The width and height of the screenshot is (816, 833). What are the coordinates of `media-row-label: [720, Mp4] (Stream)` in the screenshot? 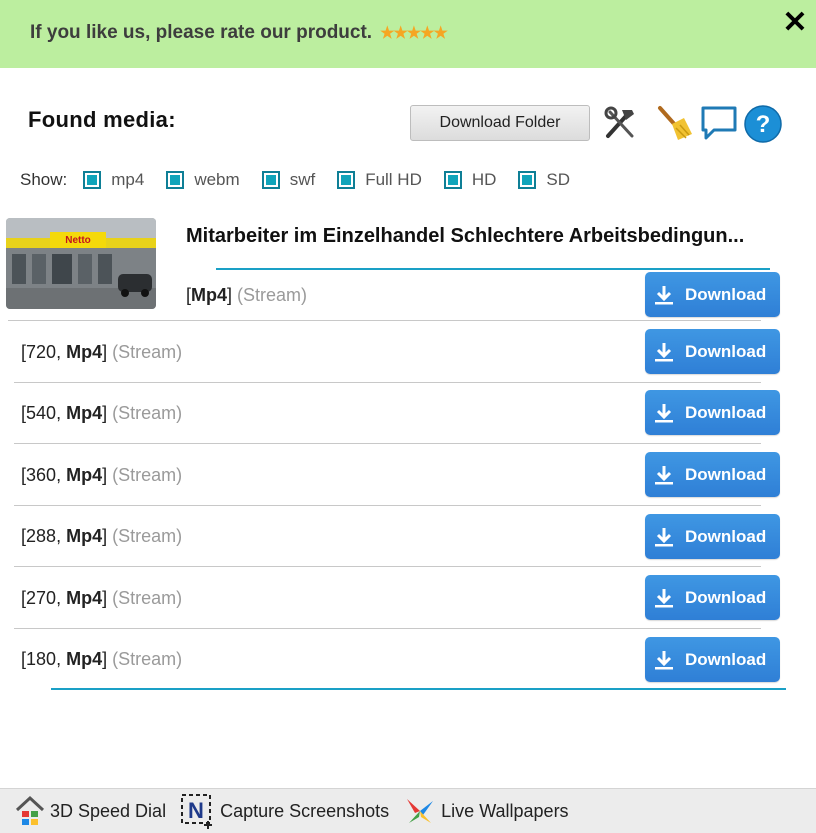 It's located at (102, 352).